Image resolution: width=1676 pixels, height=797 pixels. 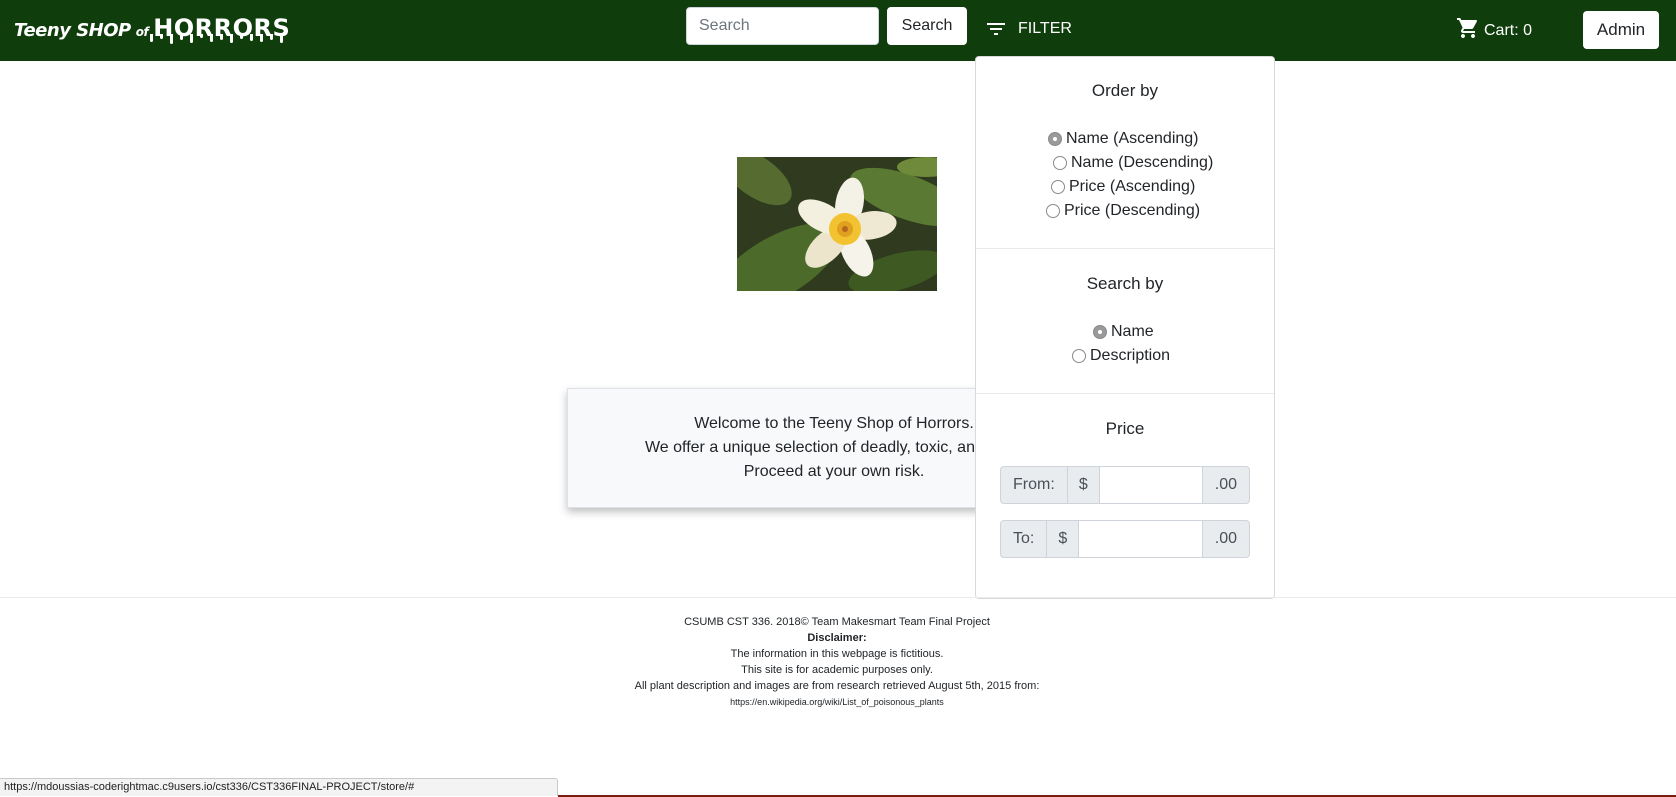 I want to click on order-price-desc-label: Price (Descending), so click(x=1132, y=210).